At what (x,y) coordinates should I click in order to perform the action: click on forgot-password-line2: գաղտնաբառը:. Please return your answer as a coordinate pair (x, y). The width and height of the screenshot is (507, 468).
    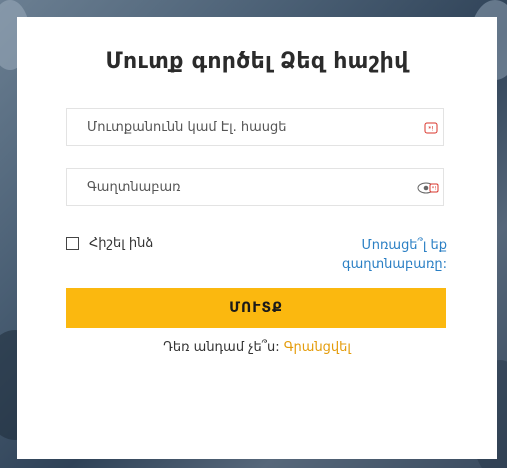
    Looking at the image, I should click on (394, 264).